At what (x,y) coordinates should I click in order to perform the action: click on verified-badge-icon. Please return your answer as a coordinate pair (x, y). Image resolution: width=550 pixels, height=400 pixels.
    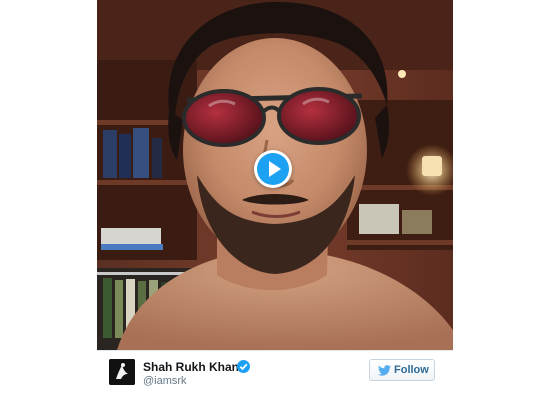
    Looking at the image, I should click on (243, 366).